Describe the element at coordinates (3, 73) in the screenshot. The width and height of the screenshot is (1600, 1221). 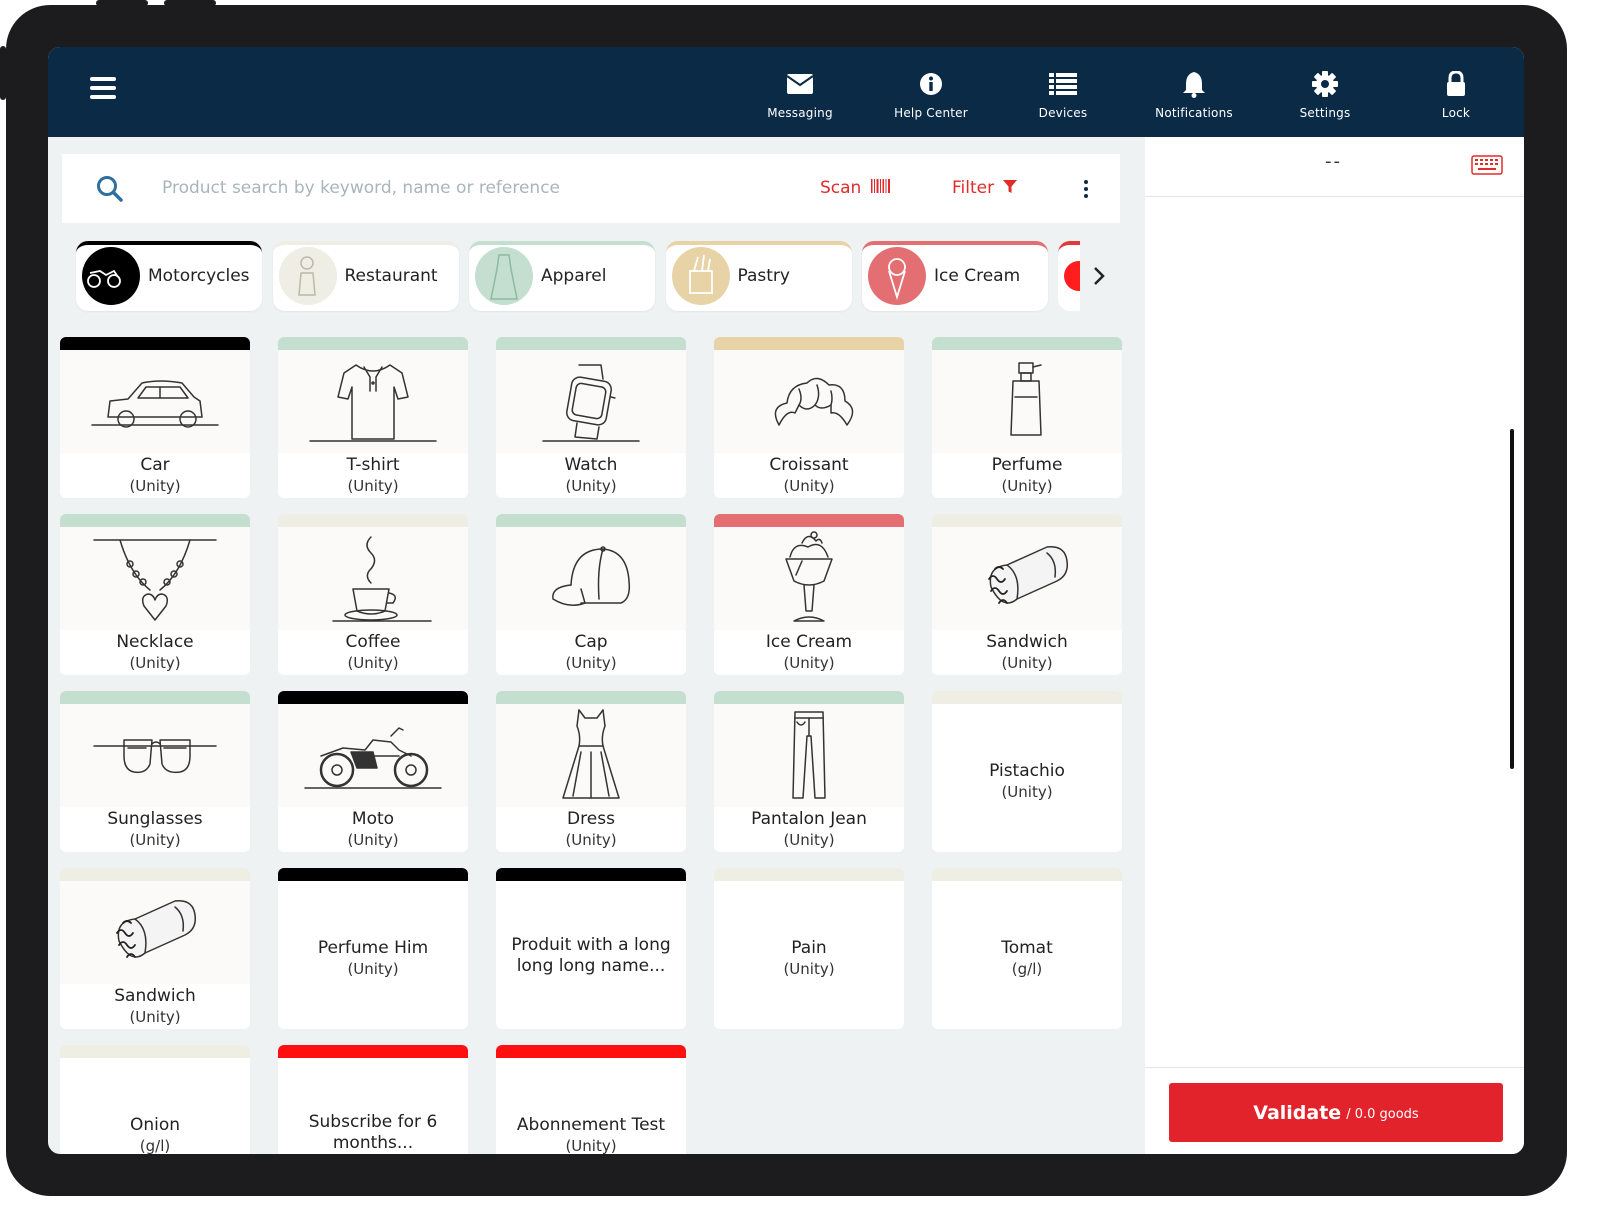
I see `device-power-button` at that location.